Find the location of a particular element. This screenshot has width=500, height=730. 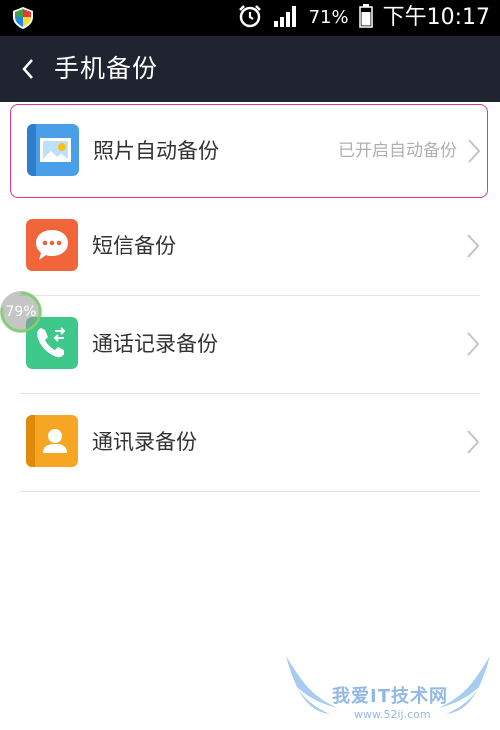

list-item-contacts-backup: 通讯录备份 is located at coordinates (250, 443).